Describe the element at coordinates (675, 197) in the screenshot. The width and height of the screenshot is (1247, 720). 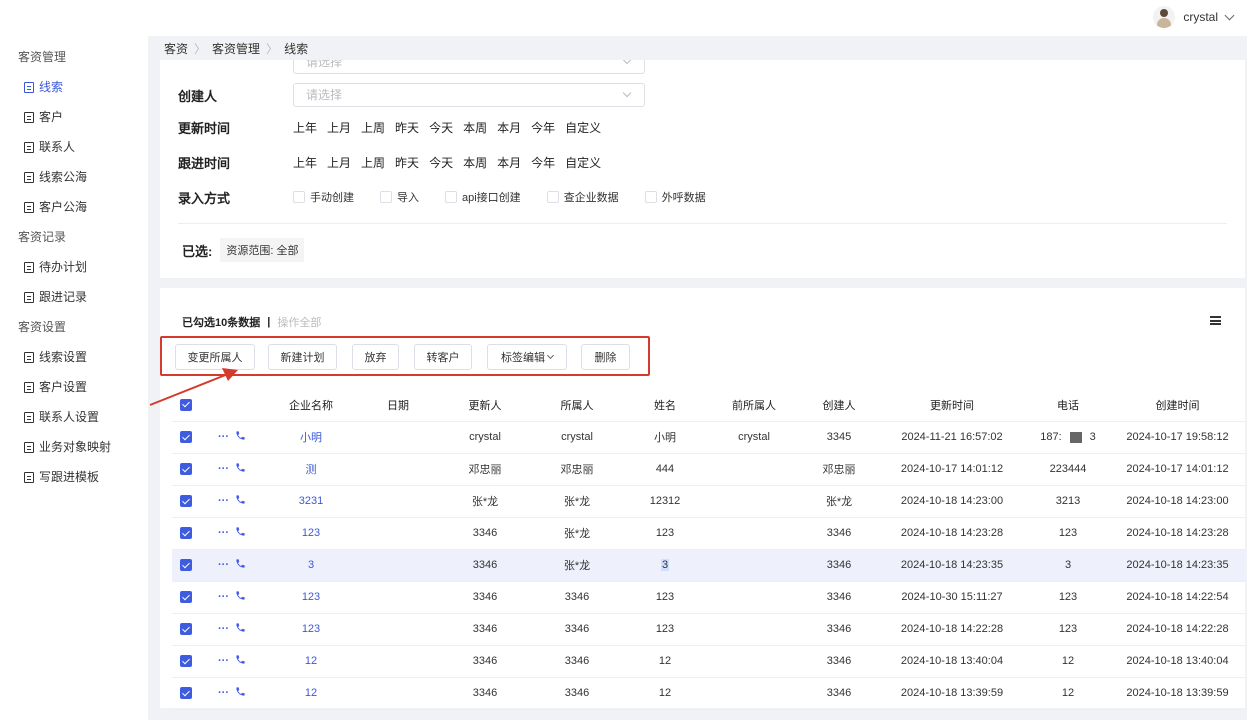
I see `entry-method-checkbox: 外呼数据` at that location.